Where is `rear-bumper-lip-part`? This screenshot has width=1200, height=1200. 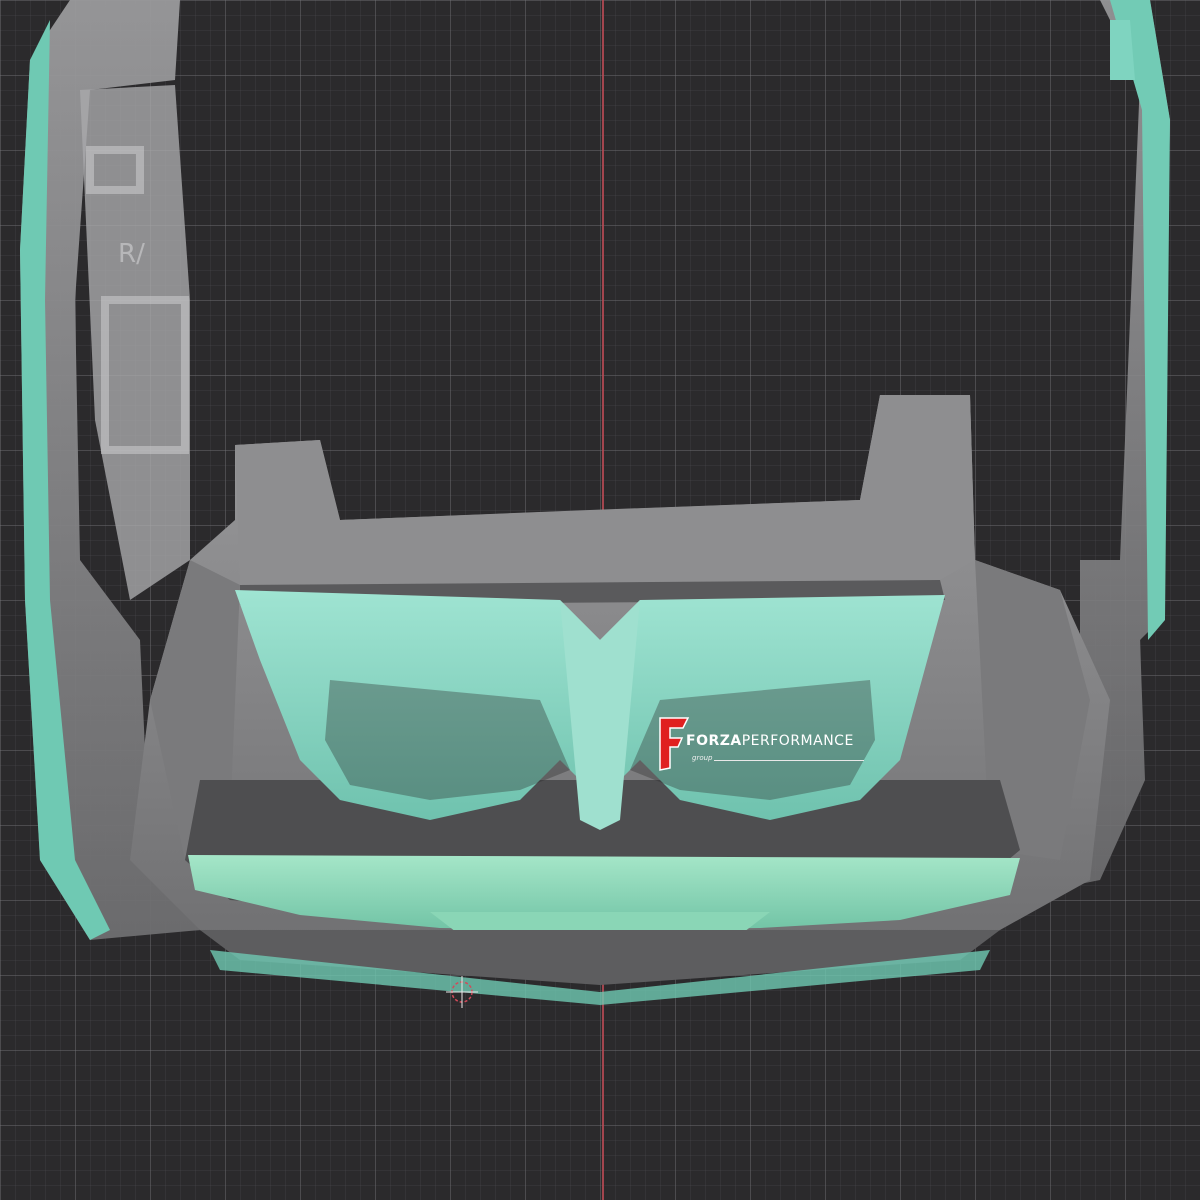
rear-bumper-lip-part is located at coordinates (604, 930).